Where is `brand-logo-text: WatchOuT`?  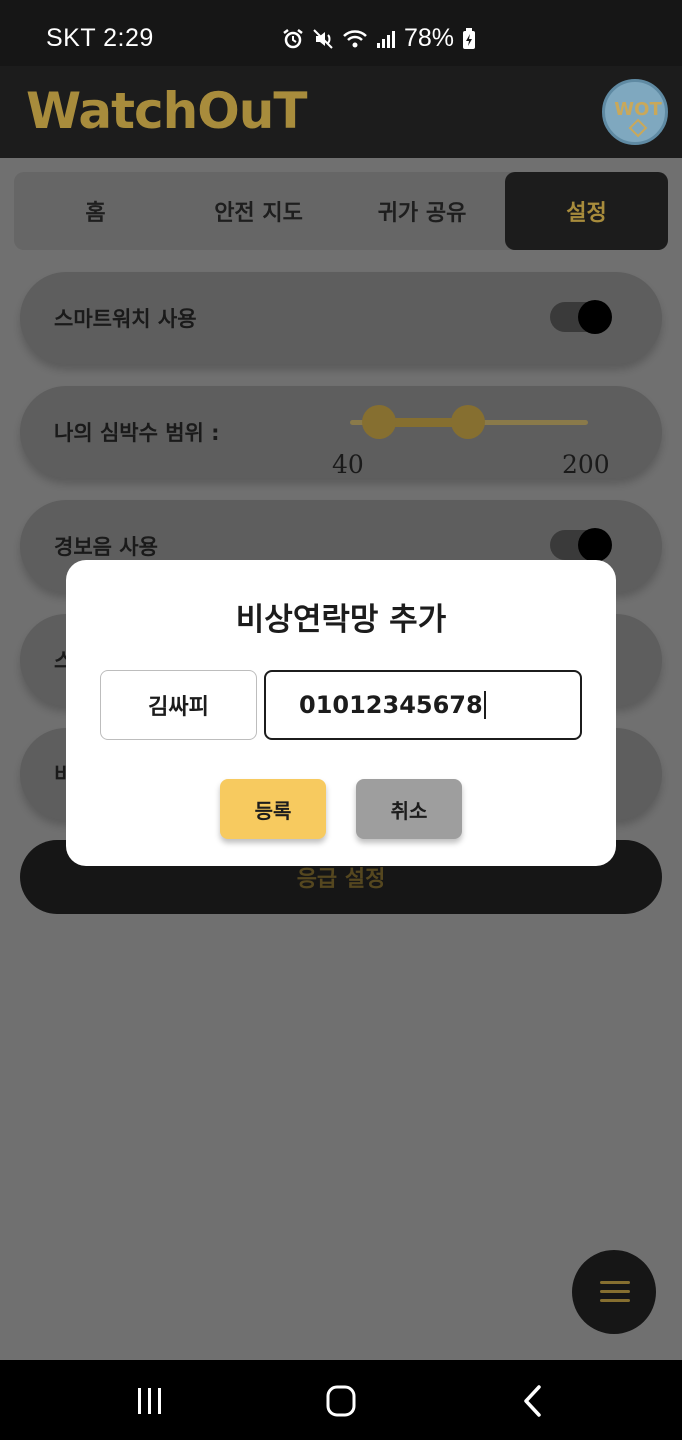
brand-logo-text: WatchOuT is located at coordinates (166, 111).